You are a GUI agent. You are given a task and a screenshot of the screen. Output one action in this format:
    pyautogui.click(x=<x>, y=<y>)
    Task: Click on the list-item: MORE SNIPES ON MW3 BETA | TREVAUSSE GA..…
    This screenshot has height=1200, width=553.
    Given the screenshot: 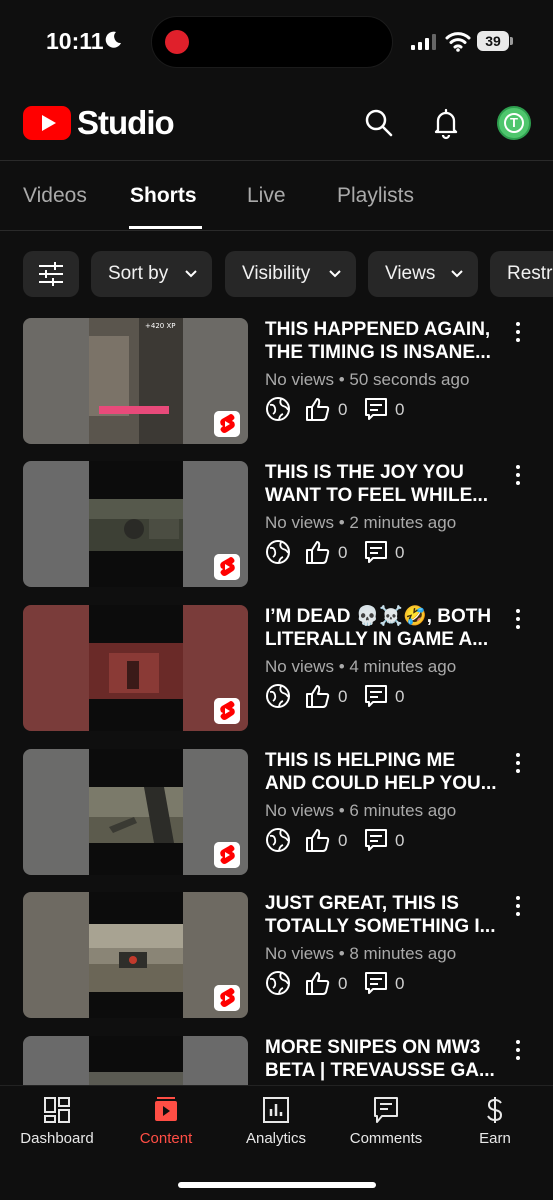 What is the action you would take?
    pyautogui.click(x=276, y=1060)
    